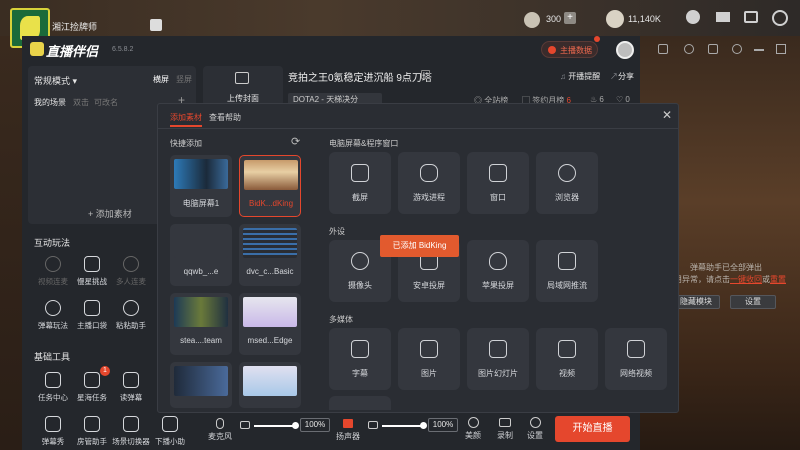 This screenshot has width=800, height=450. What do you see at coordinates (275, 426) in the screenshot?
I see `mic-volume-slider` at bounding box center [275, 426].